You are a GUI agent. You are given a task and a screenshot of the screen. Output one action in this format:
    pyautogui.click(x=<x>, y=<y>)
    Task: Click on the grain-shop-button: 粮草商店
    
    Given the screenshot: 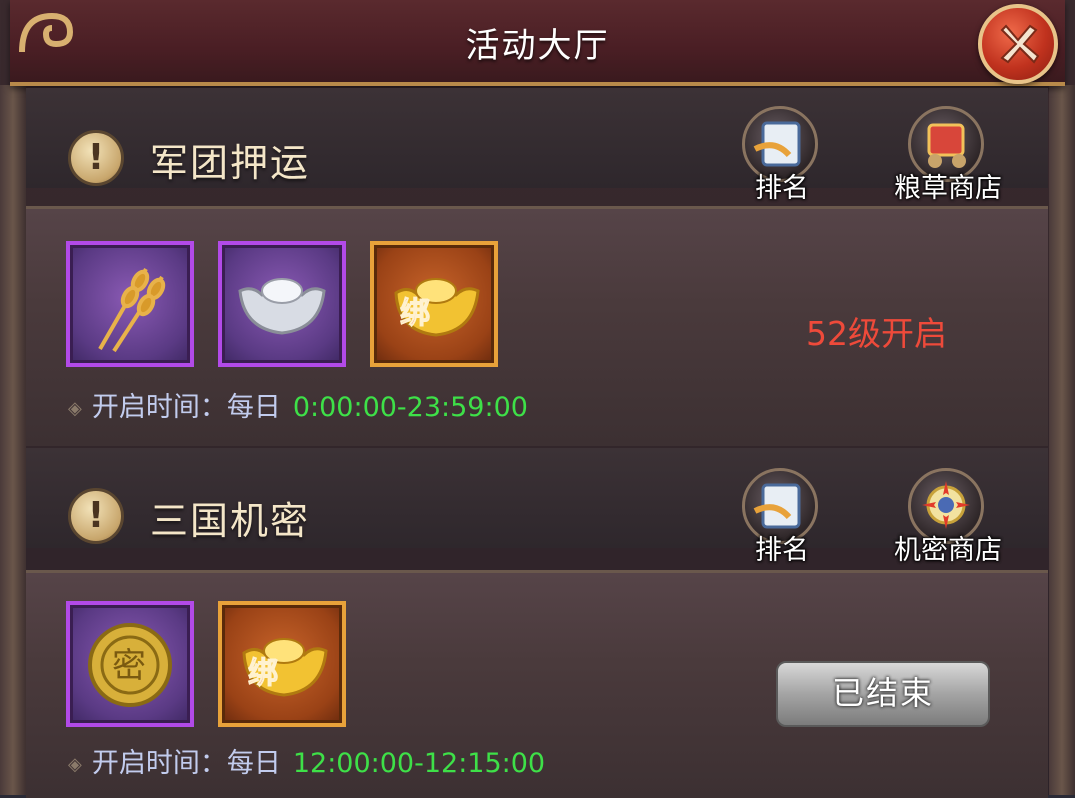 What is the action you would take?
    pyautogui.click(x=948, y=156)
    